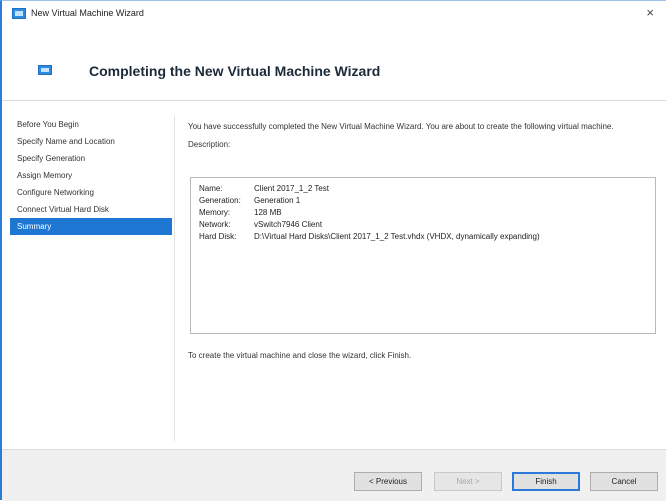 The image size is (666, 501). Describe the element at coordinates (211, 188) in the screenshot. I see `summary-key: Name:` at that location.